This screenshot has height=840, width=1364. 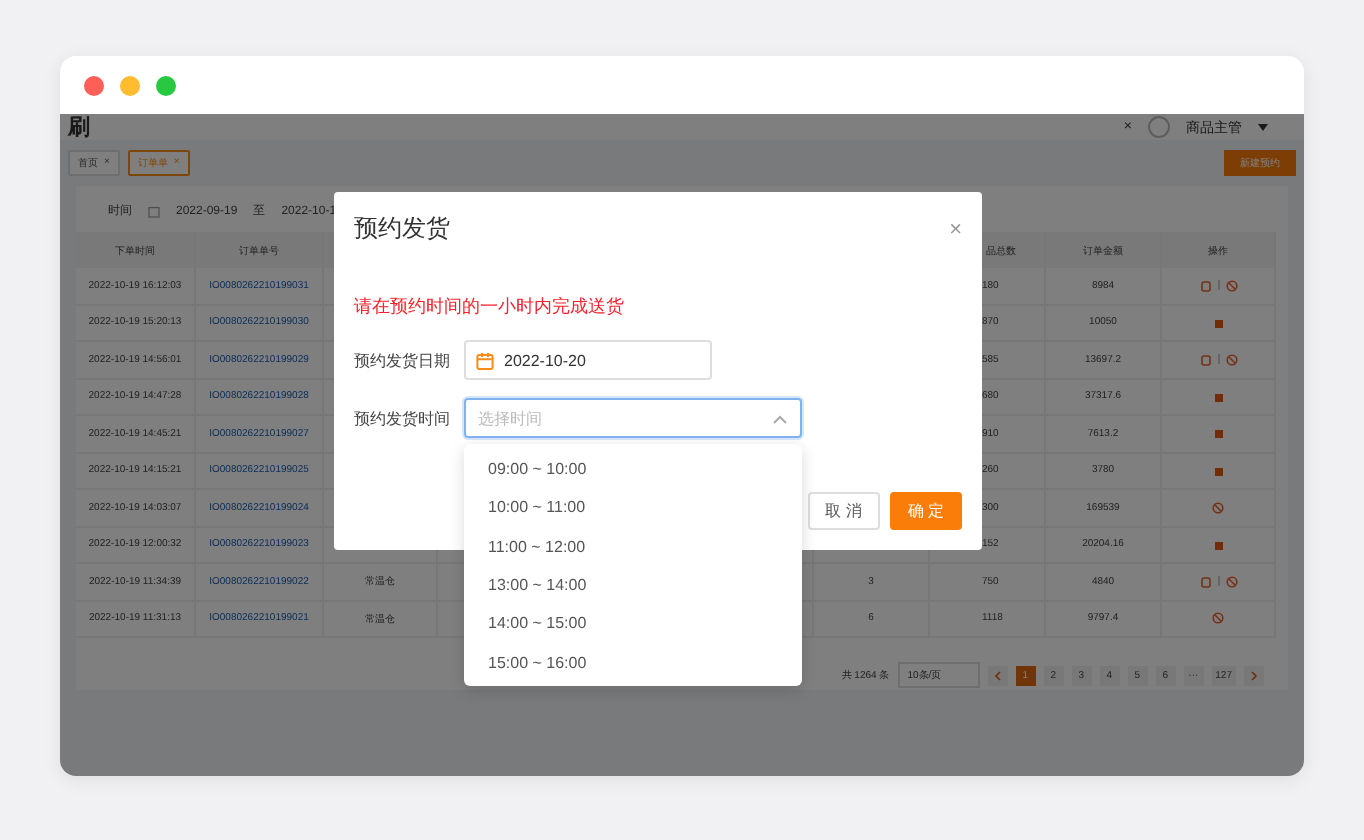 What do you see at coordinates (633, 662) in the screenshot?
I see `time-option: 15:00 ~ 16:00` at bounding box center [633, 662].